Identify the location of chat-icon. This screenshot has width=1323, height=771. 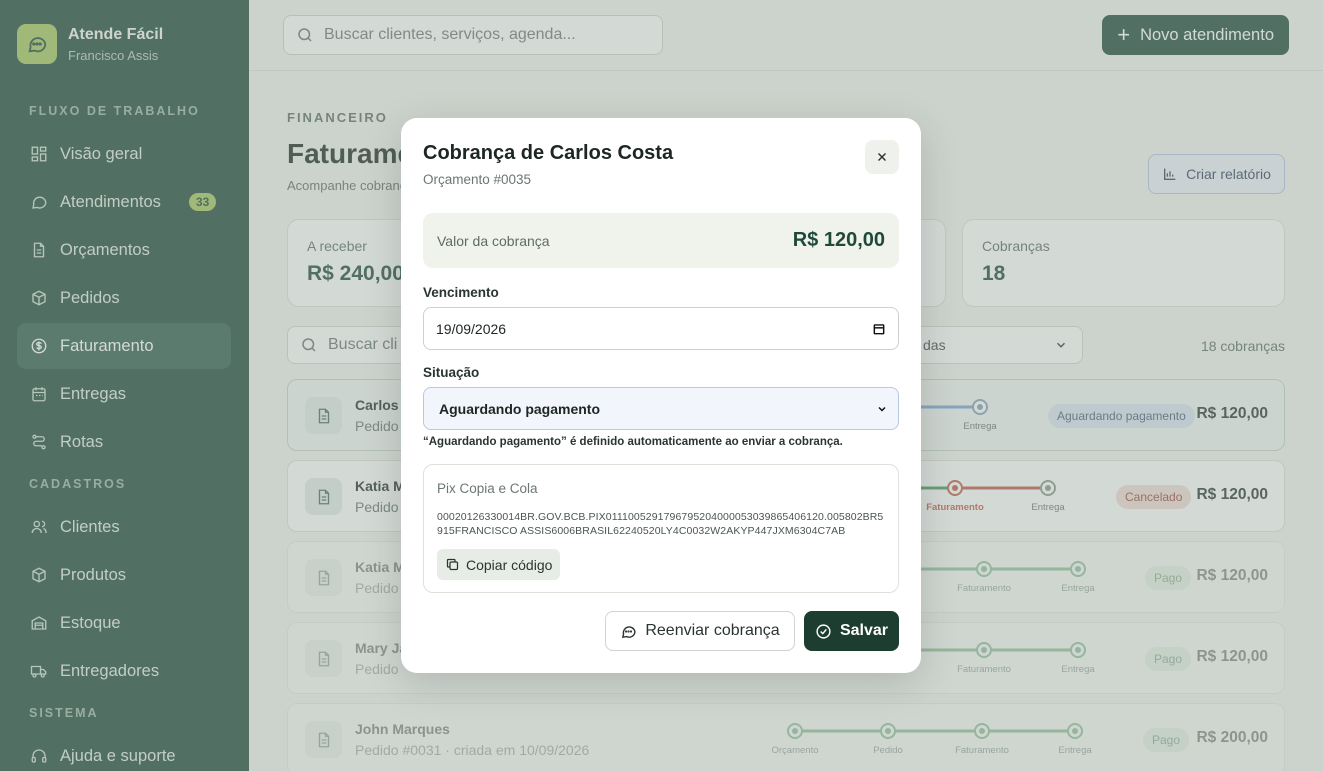
(629, 631).